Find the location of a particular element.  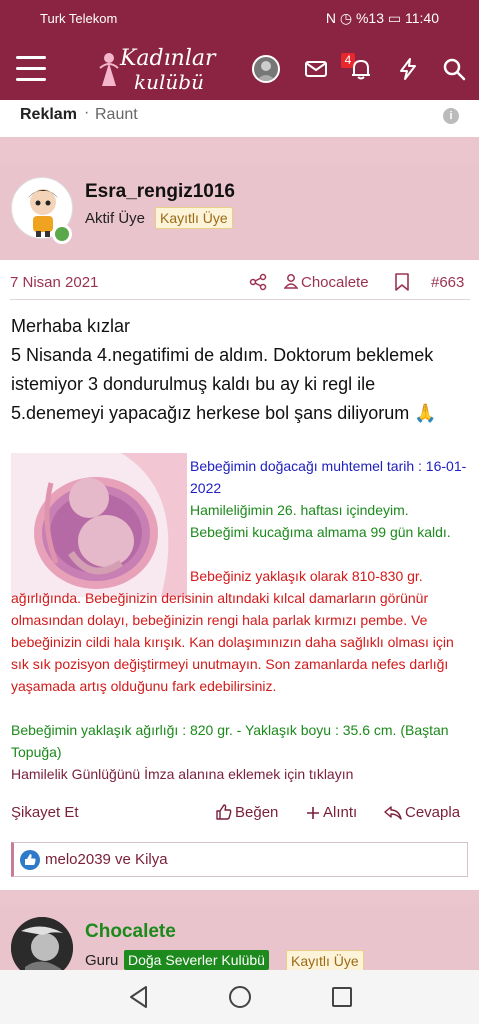

quoted-user-link: Chocalete is located at coordinates (326, 282).